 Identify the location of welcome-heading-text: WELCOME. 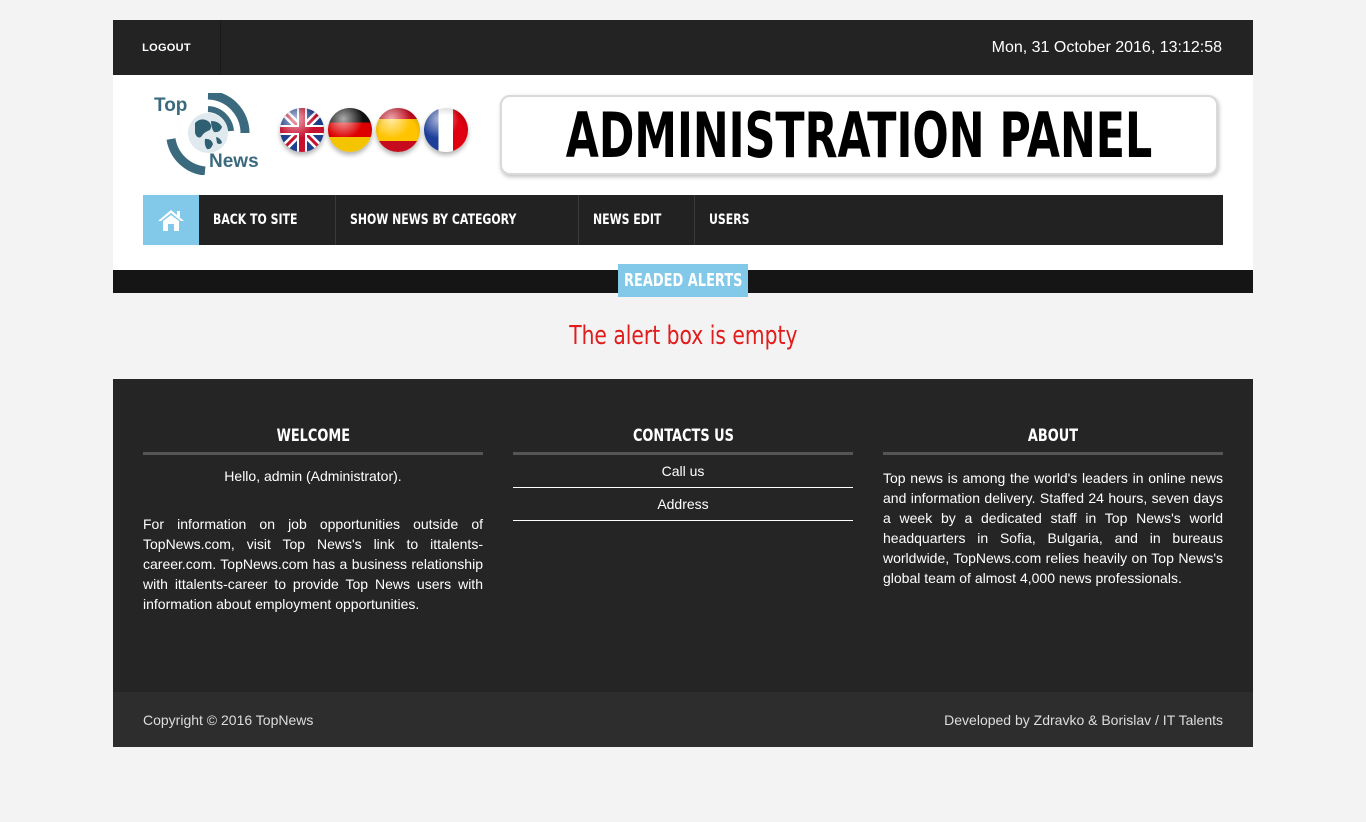
(313, 435).